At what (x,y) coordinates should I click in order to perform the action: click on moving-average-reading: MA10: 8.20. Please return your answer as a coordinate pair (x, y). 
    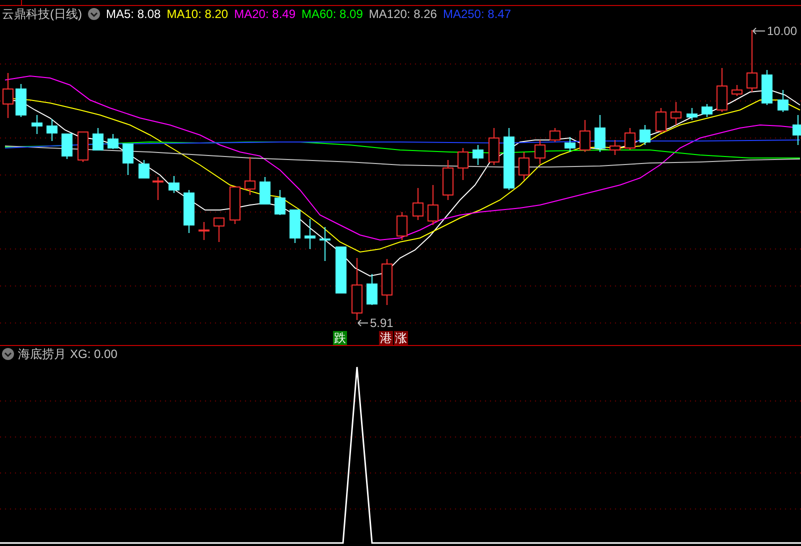
    Looking at the image, I should click on (197, 14).